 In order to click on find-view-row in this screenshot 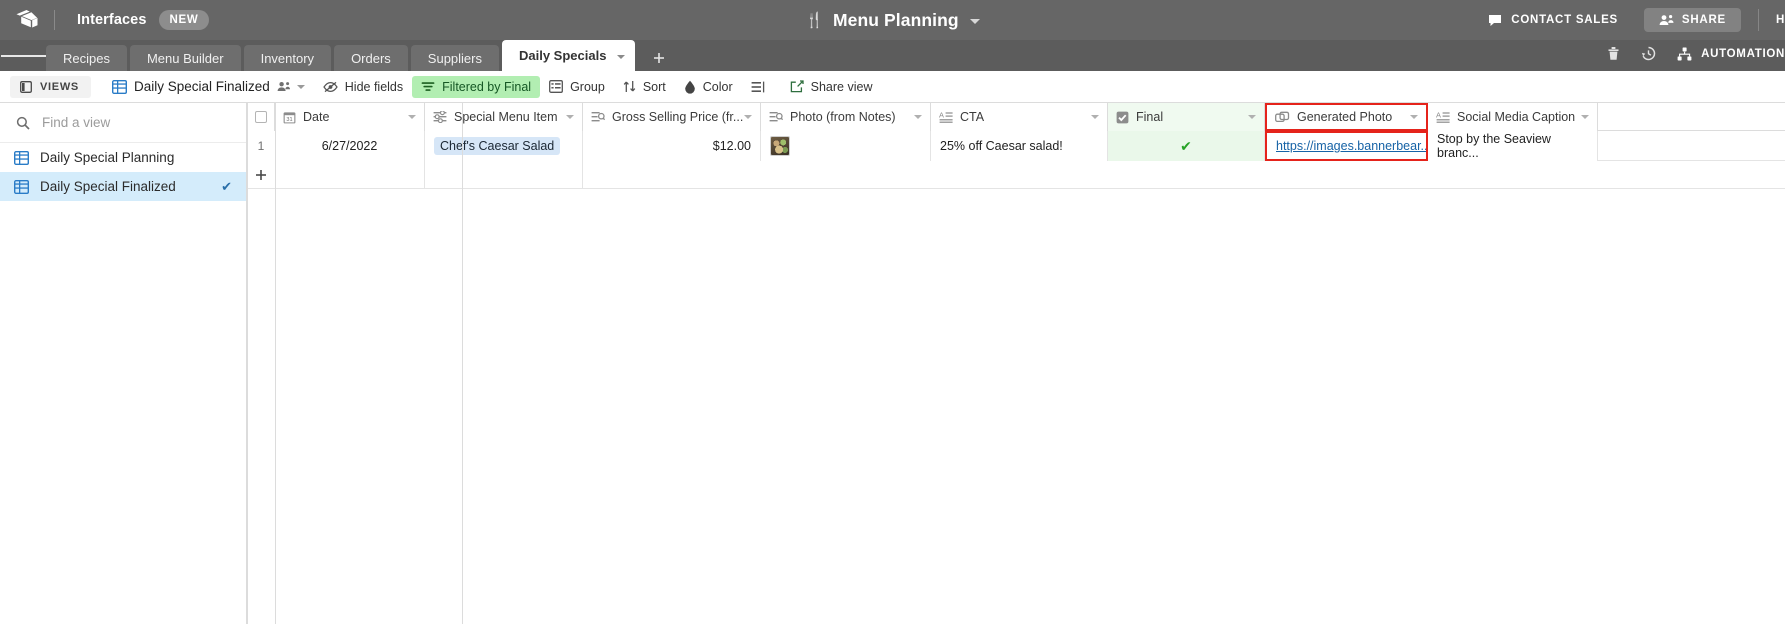, I will do `click(123, 123)`.